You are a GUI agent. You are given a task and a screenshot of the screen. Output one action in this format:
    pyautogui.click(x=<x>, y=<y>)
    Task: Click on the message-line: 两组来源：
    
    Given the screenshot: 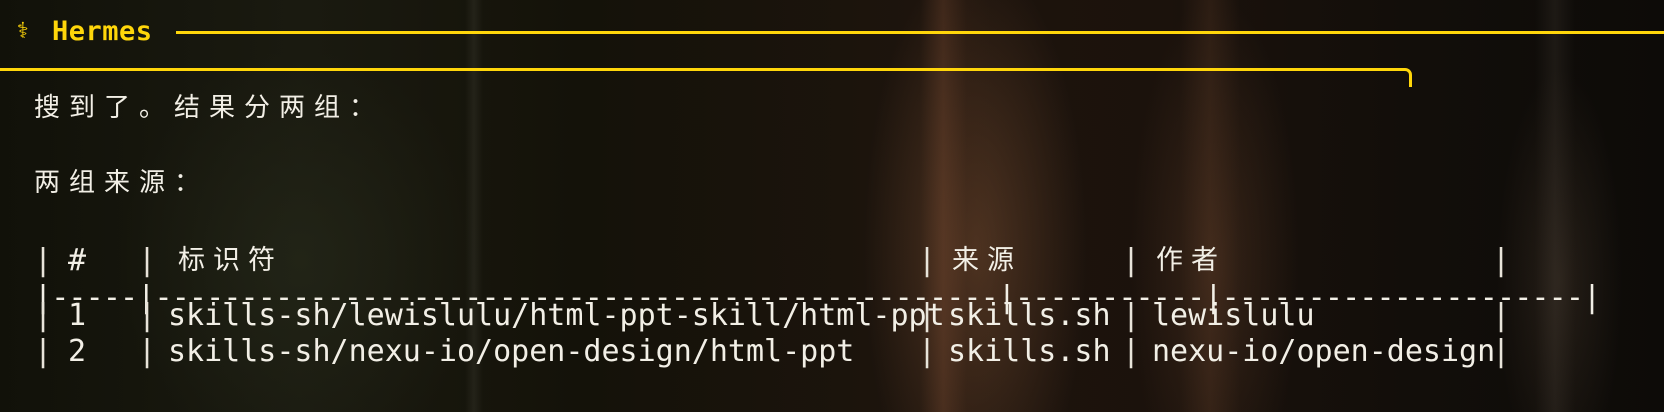 What is the action you would take?
    pyautogui.click(x=122, y=183)
    